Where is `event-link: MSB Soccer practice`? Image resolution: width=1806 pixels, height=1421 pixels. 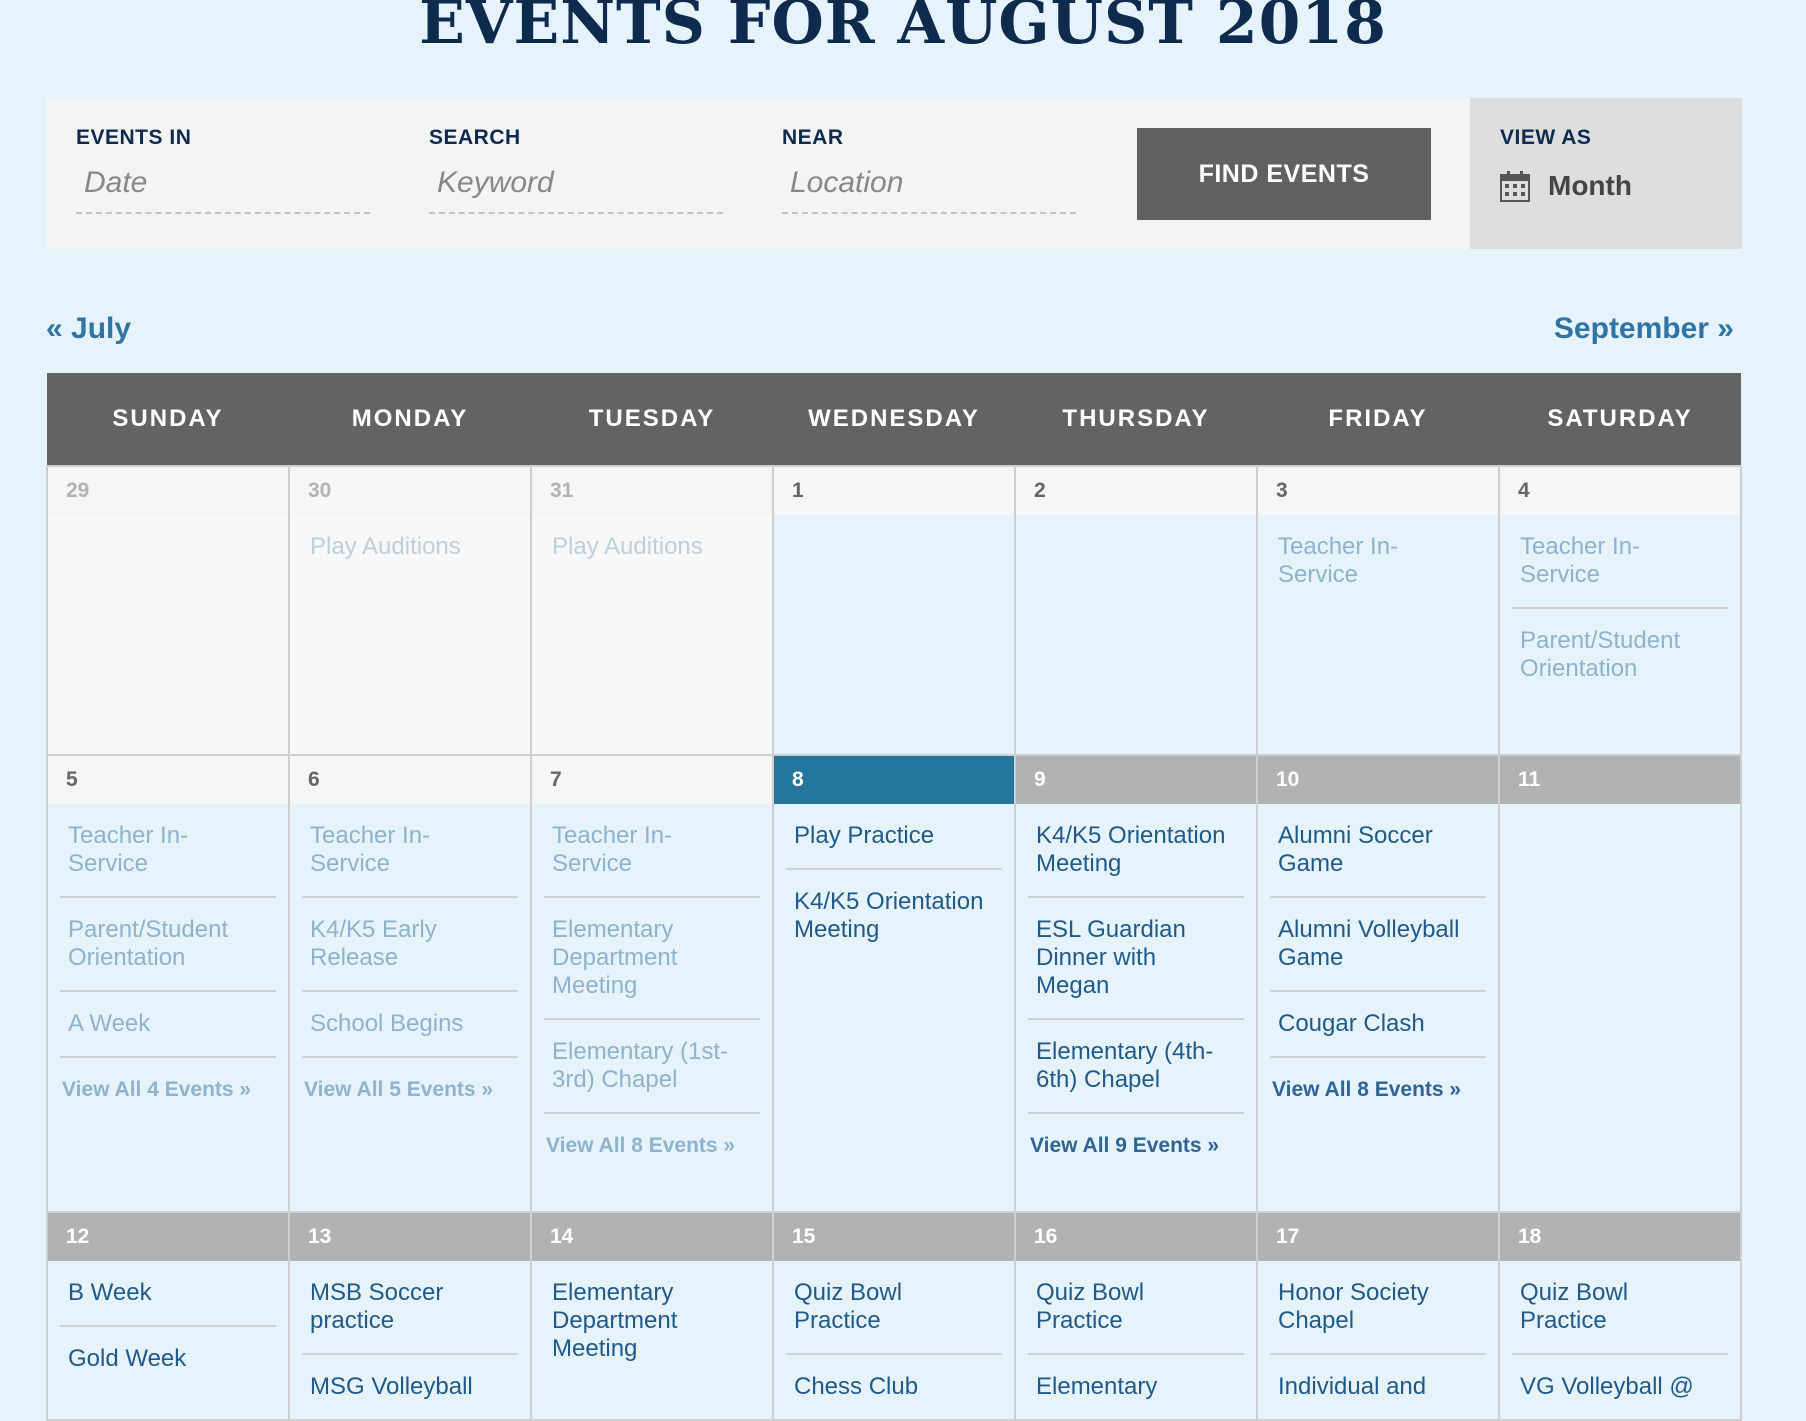 event-link: MSB Soccer practice is located at coordinates (410, 1308).